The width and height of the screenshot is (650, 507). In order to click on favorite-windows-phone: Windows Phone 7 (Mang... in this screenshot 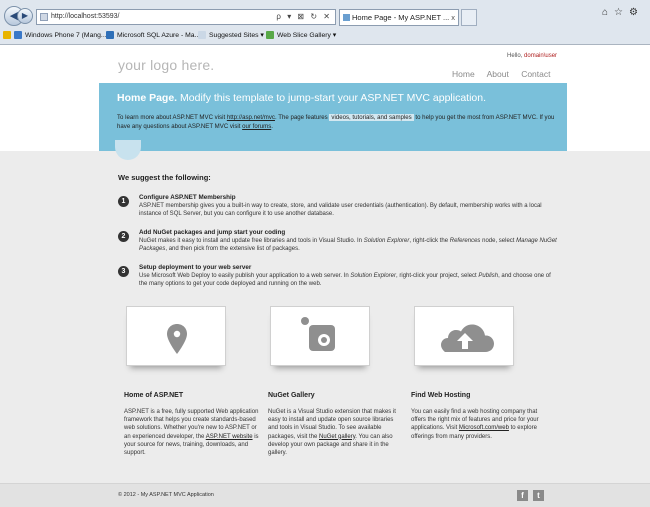, I will do `click(60, 36)`.